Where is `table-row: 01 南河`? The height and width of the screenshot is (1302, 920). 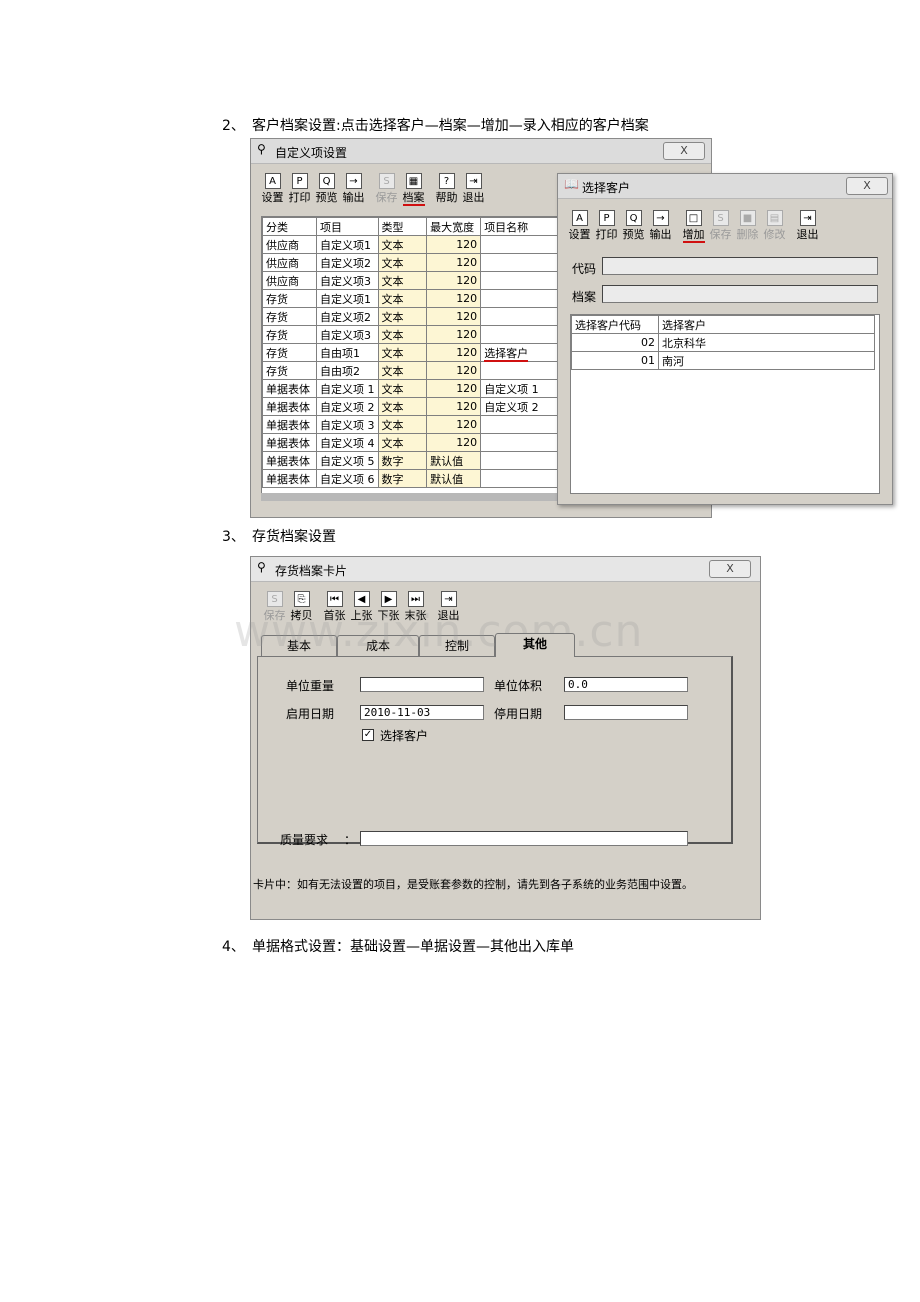 table-row: 01 南河 is located at coordinates (723, 360).